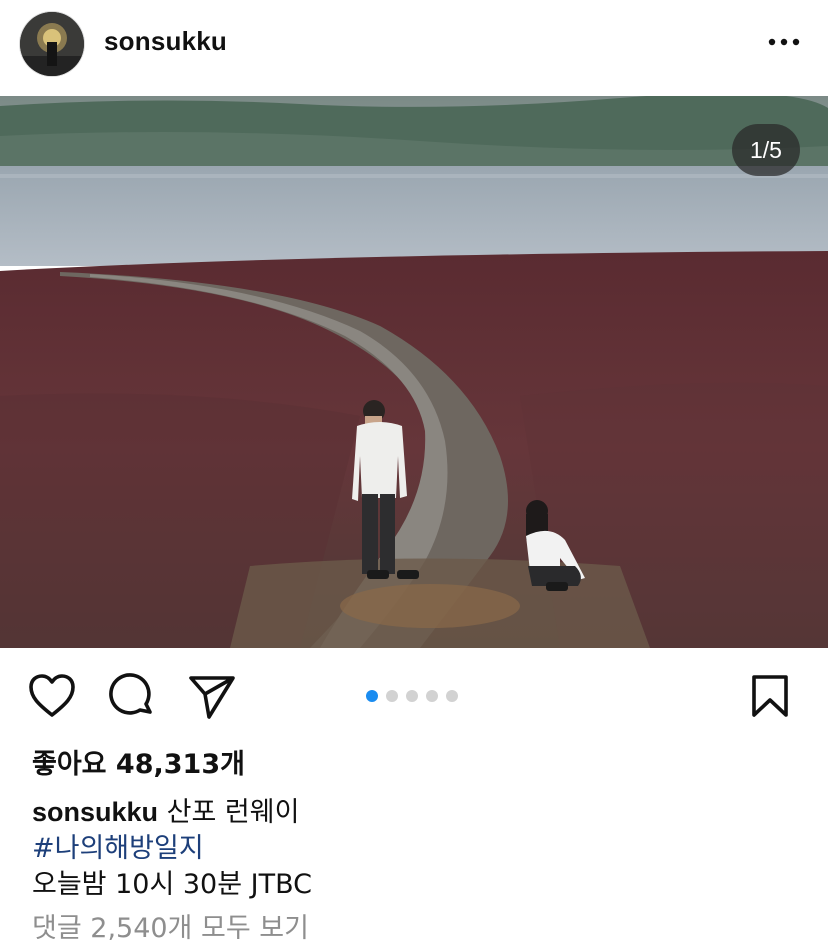 The width and height of the screenshot is (828, 951). What do you see at coordinates (784, 42) in the screenshot?
I see `more-options-icon` at bounding box center [784, 42].